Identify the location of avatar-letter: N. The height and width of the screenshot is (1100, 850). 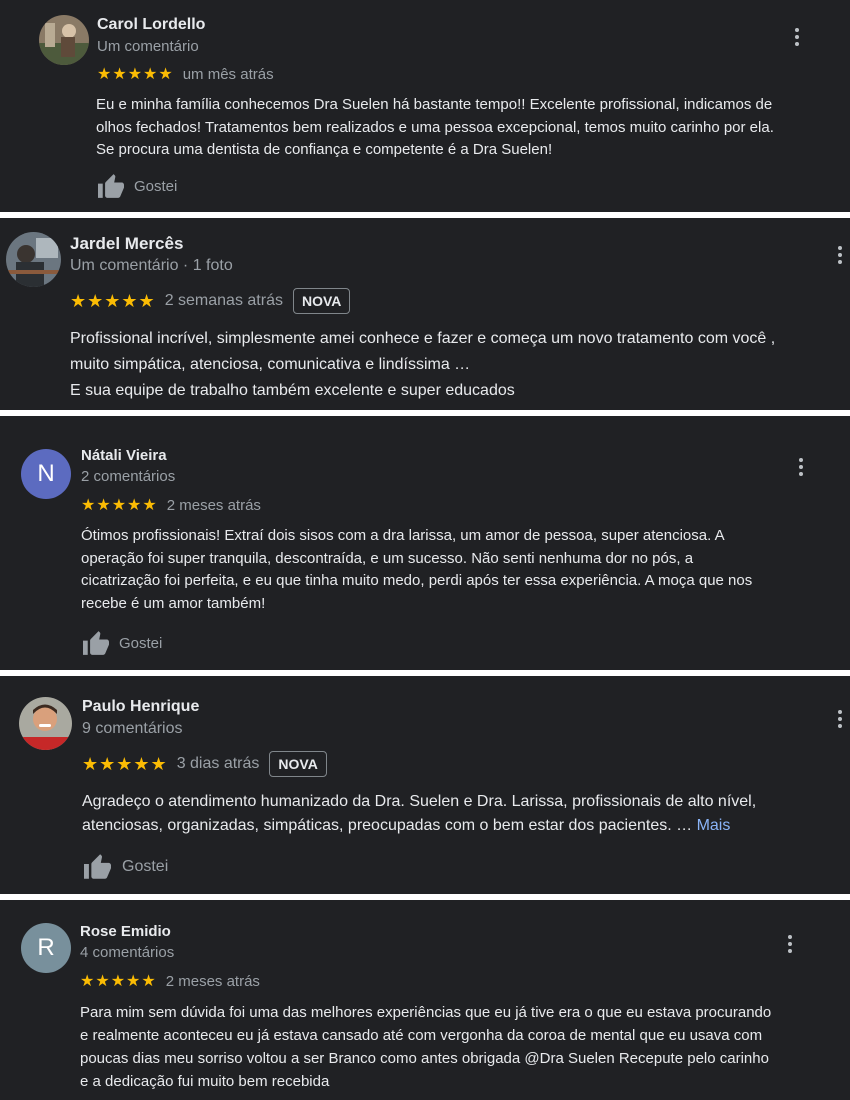
(46, 473).